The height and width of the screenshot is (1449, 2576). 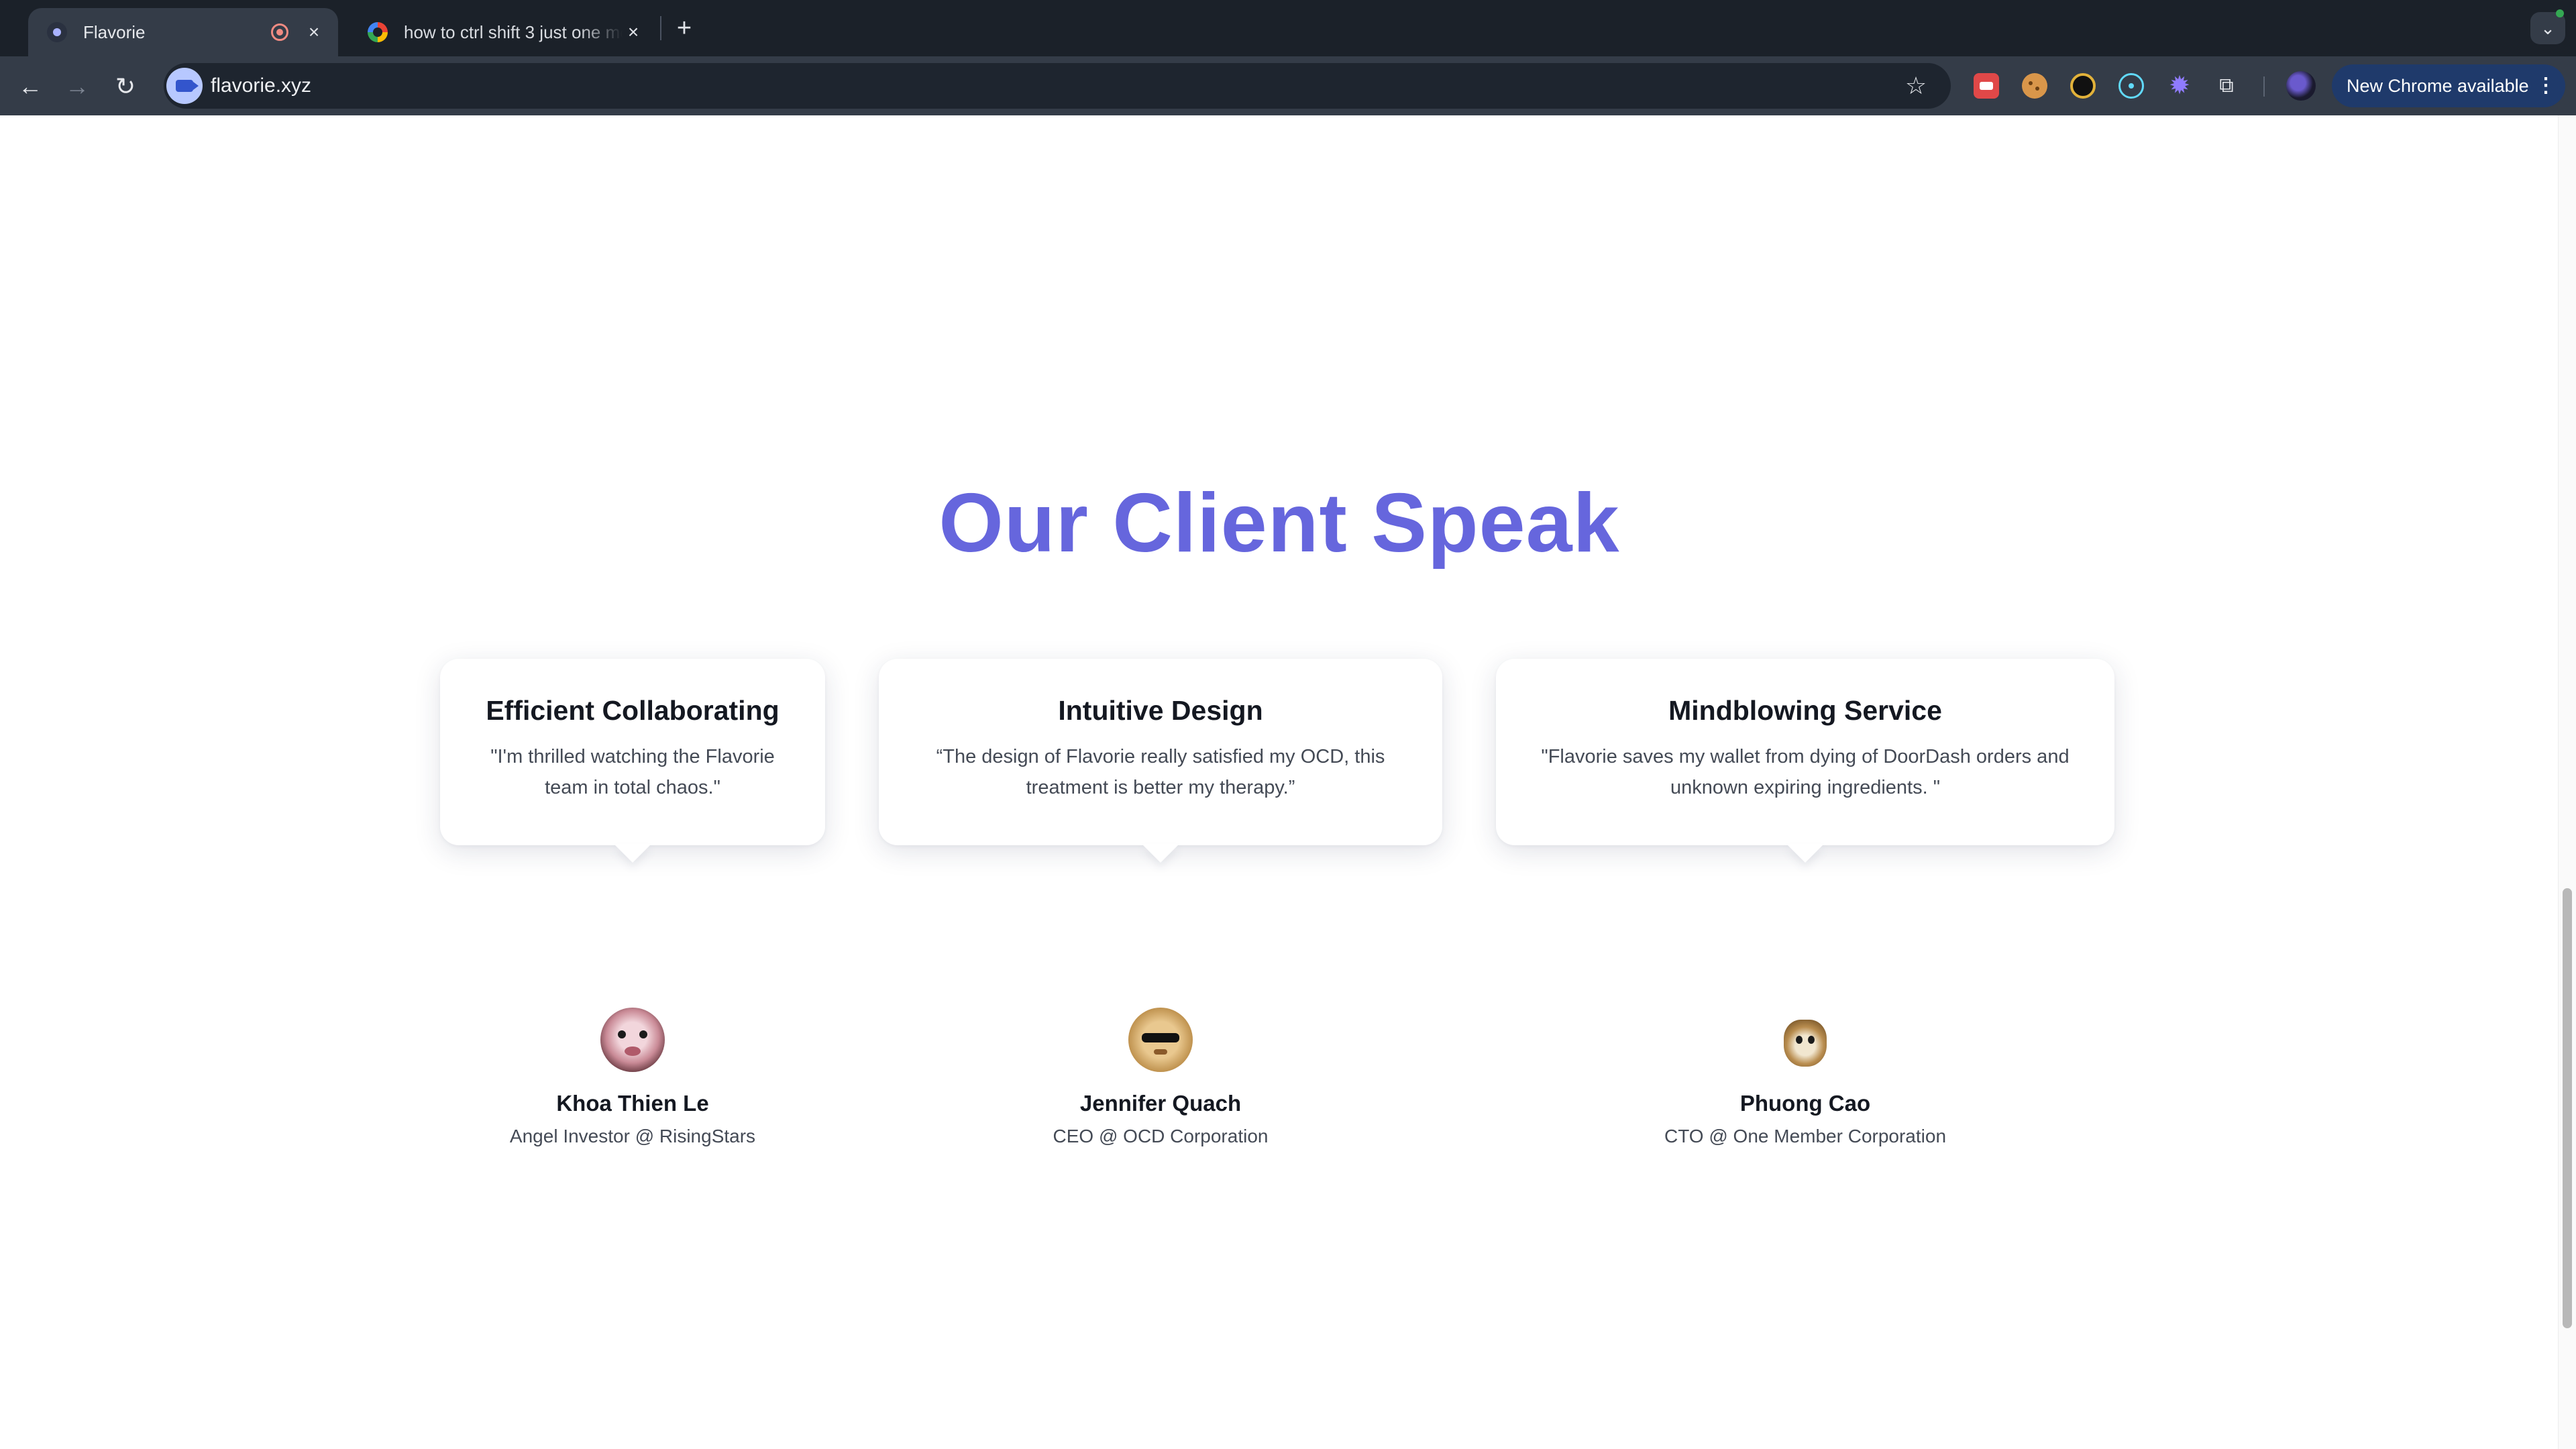 I want to click on kebab-menu-icon: ⋮, so click(x=2546, y=85).